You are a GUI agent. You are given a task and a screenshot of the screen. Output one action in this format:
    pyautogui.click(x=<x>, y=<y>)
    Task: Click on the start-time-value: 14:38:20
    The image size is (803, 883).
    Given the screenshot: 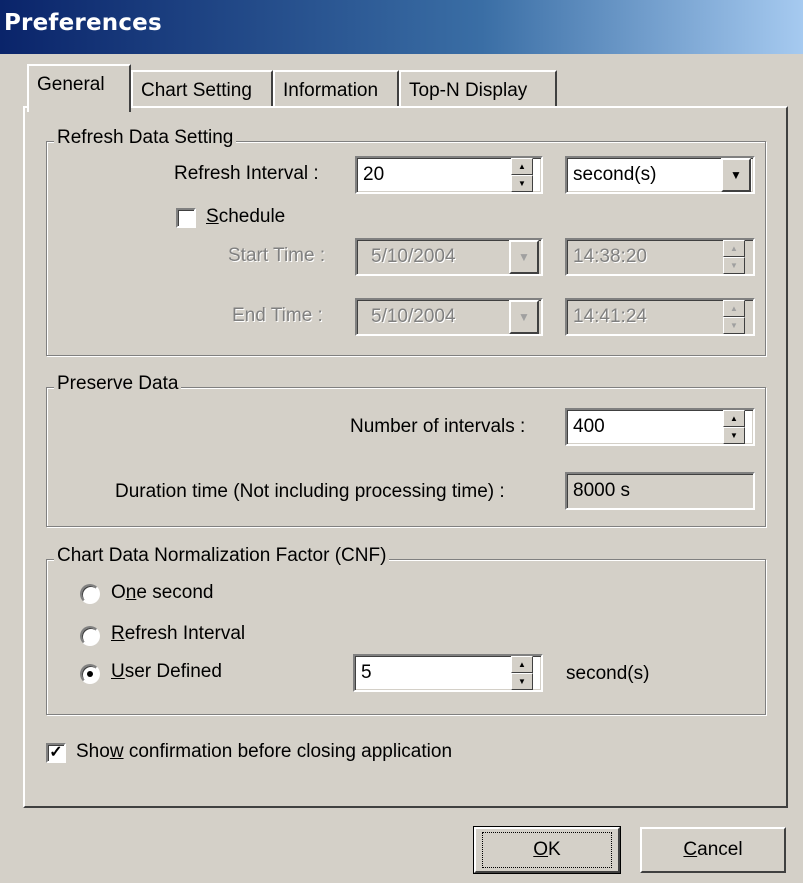 What is the action you would take?
    pyautogui.click(x=610, y=256)
    